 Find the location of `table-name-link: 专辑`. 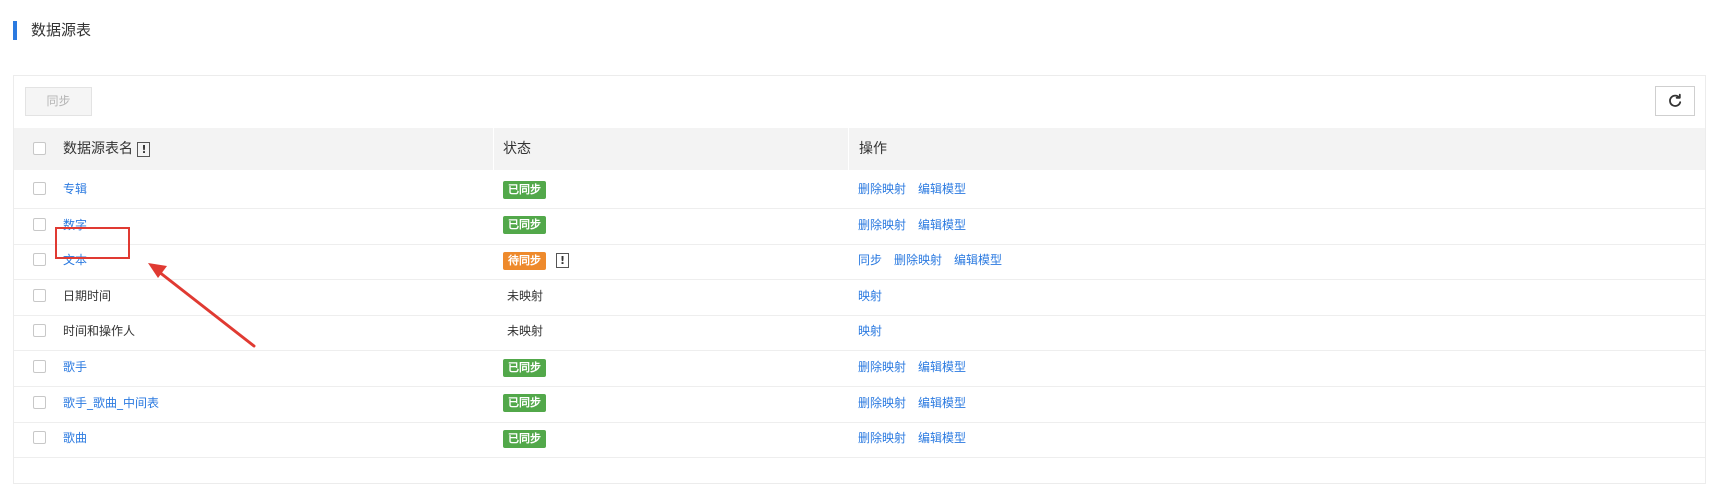

table-name-link: 专辑 is located at coordinates (75, 189).